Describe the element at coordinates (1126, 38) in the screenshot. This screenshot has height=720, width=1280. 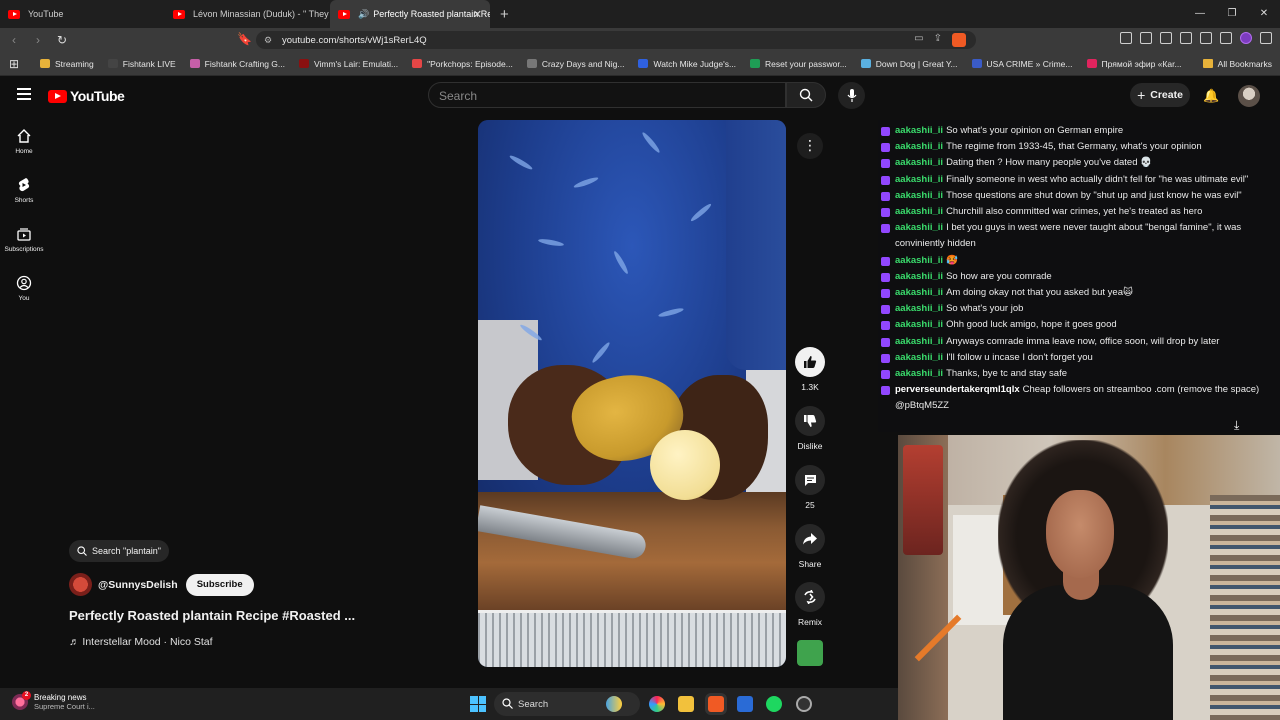
I see `extensions-icon` at that location.